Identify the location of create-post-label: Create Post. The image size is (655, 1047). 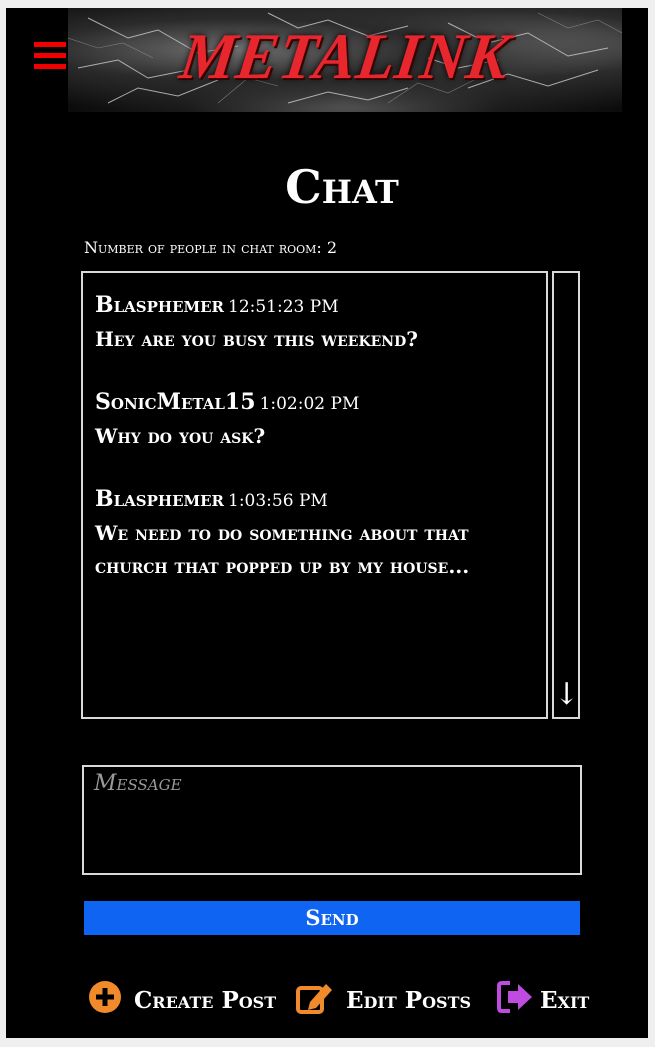
(205, 1000).